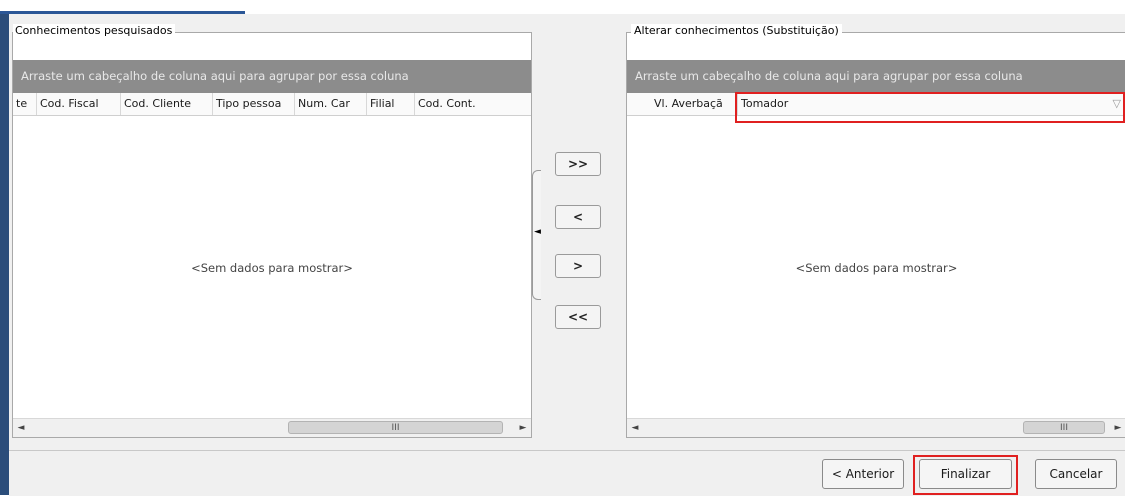 The height and width of the screenshot is (496, 1125). I want to click on column-header: Cod. Cliente, so click(167, 104).